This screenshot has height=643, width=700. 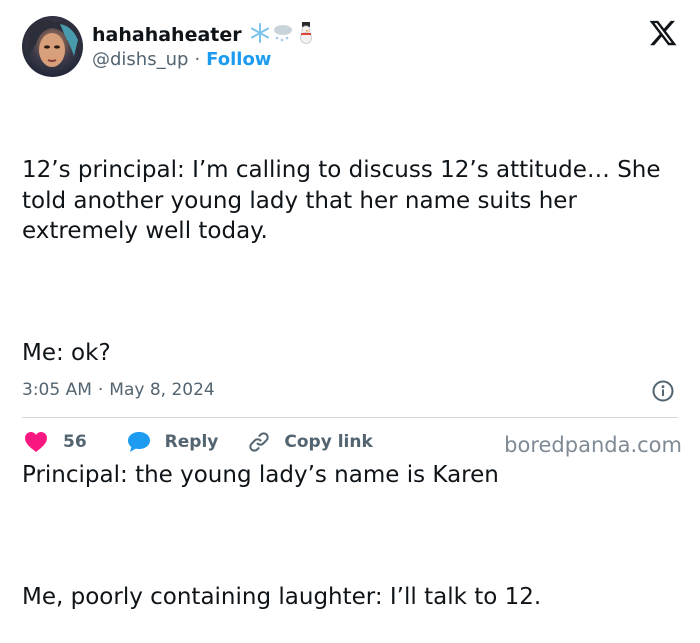 I want to click on tweet-date: May 8, 2024, so click(x=162, y=390).